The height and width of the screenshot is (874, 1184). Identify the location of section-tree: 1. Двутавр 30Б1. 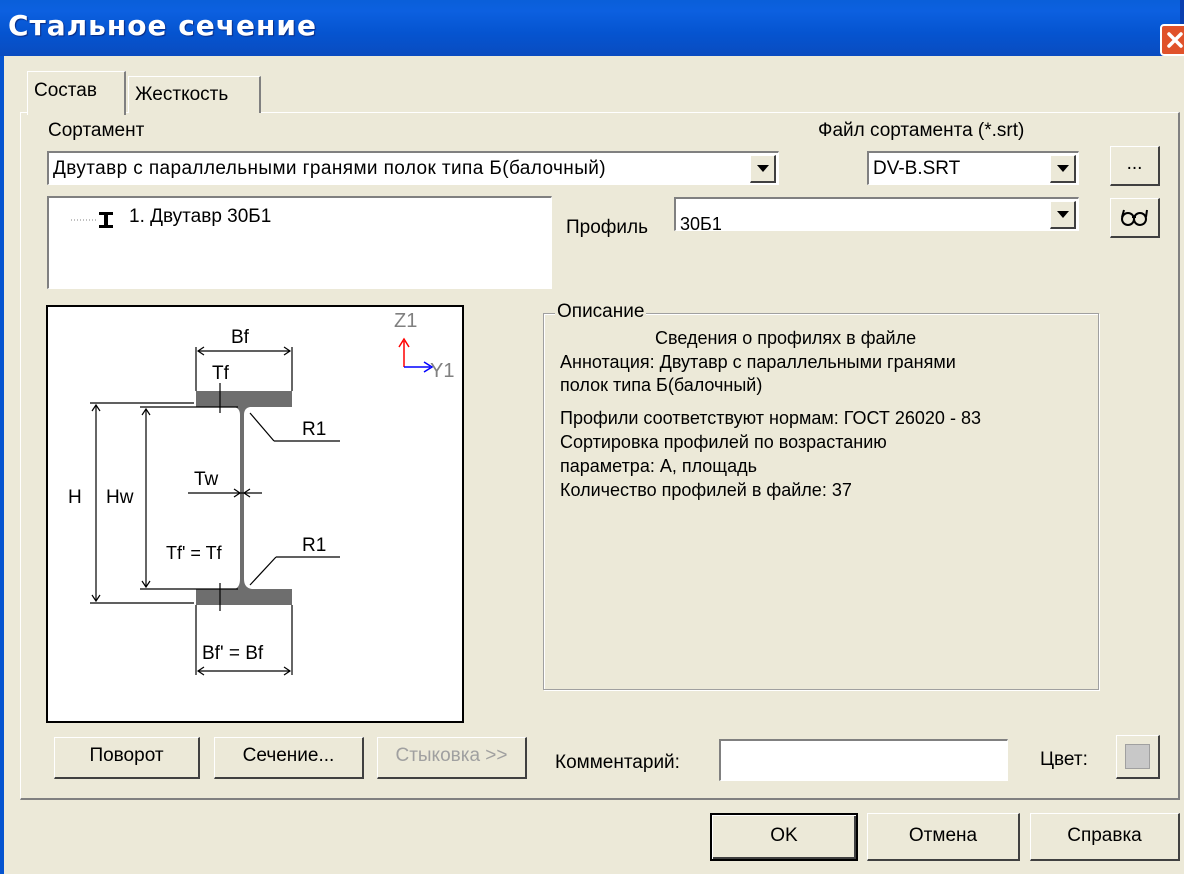
(299, 242).